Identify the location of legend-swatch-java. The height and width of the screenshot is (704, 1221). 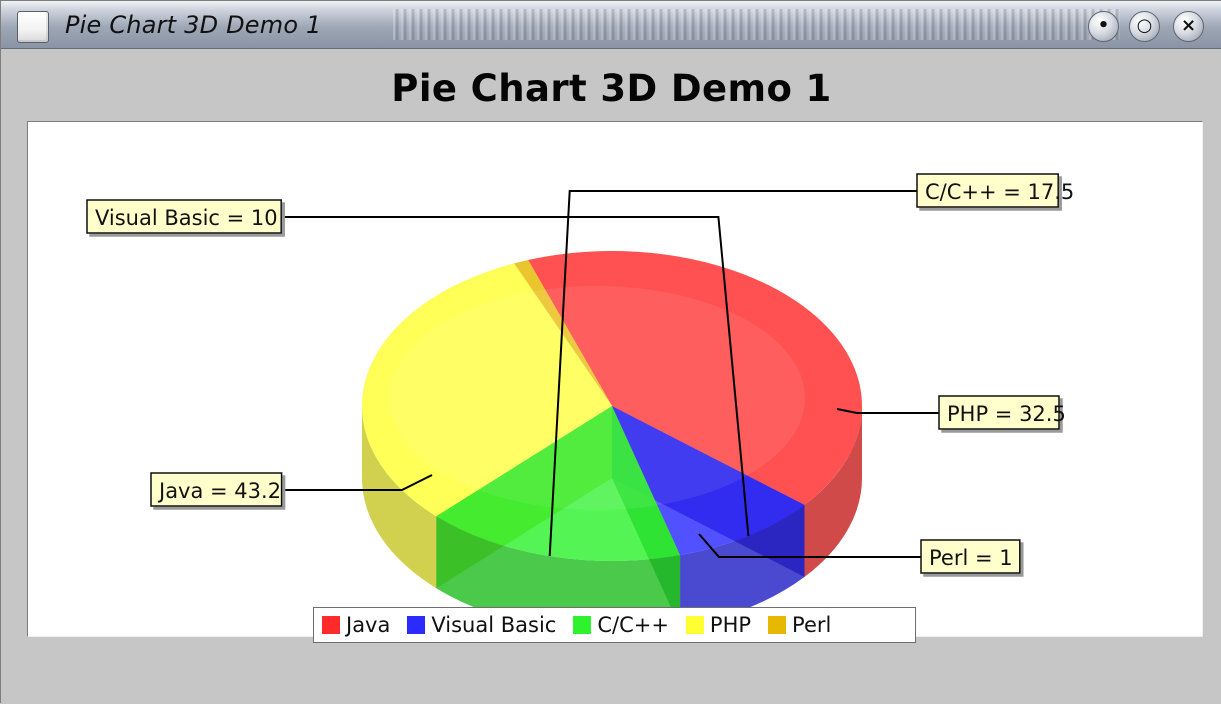
(331, 625).